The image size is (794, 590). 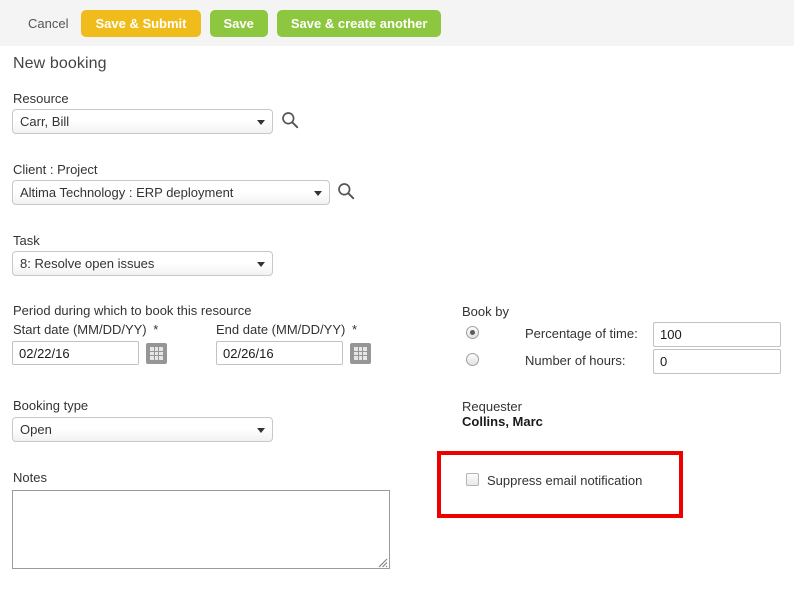 What do you see at coordinates (201, 529) in the screenshot?
I see `notes-textarea` at bounding box center [201, 529].